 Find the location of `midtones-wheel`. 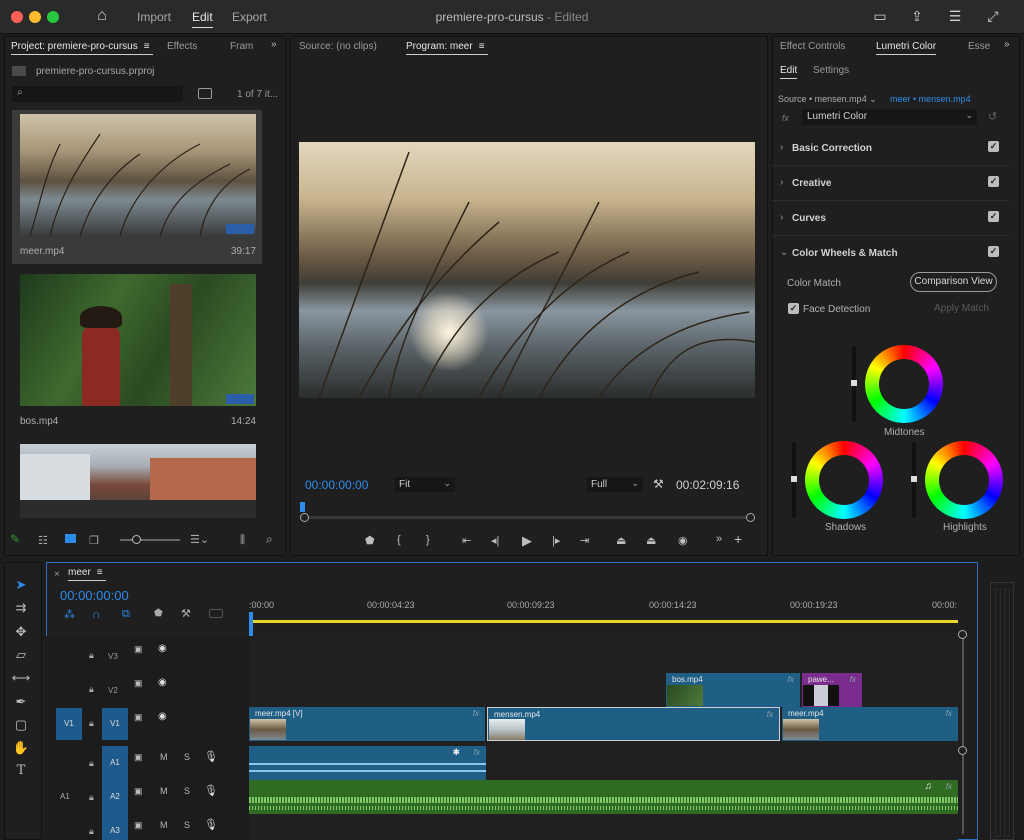

midtones-wheel is located at coordinates (904, 384).